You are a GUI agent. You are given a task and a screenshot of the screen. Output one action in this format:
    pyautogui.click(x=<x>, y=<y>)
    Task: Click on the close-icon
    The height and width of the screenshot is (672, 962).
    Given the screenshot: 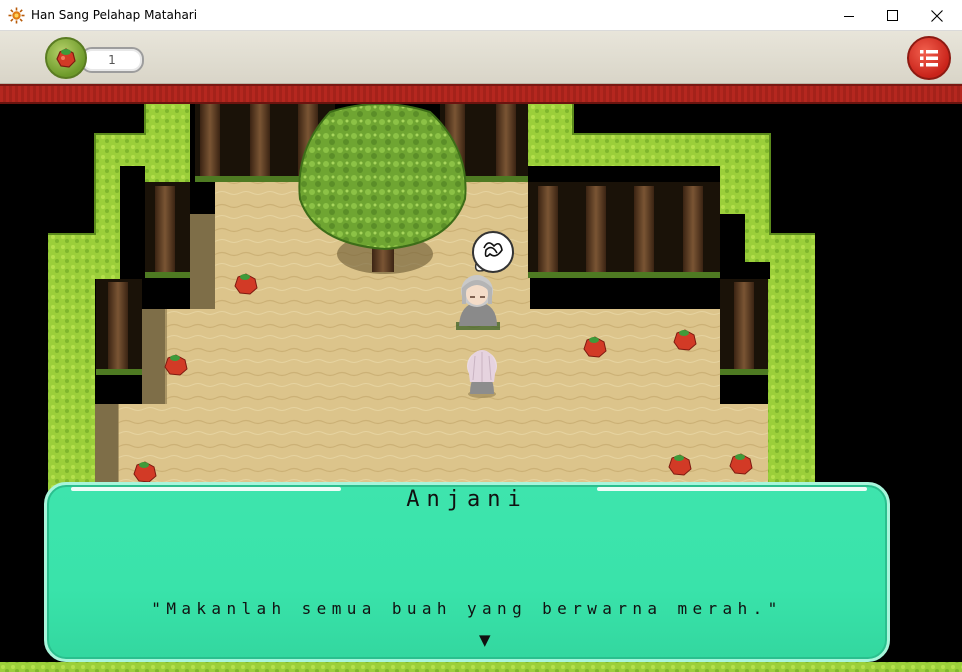 What is the action you would take?
    pyautogui.click(x=937, y=15)
    